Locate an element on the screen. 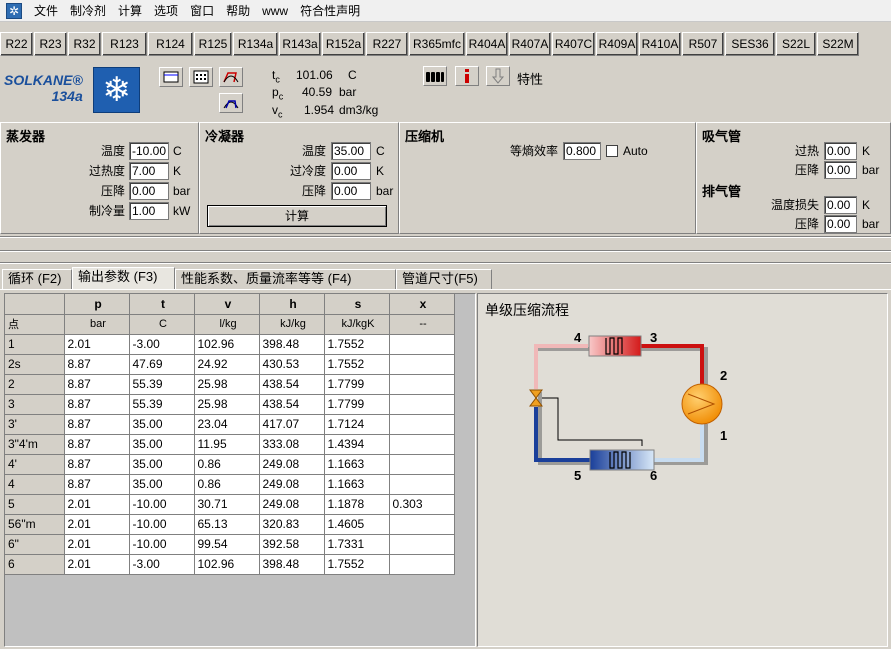 The width and height of the screenshot is (891, 649). value-cell: 1.7799 is located at coordinates (357, 404).